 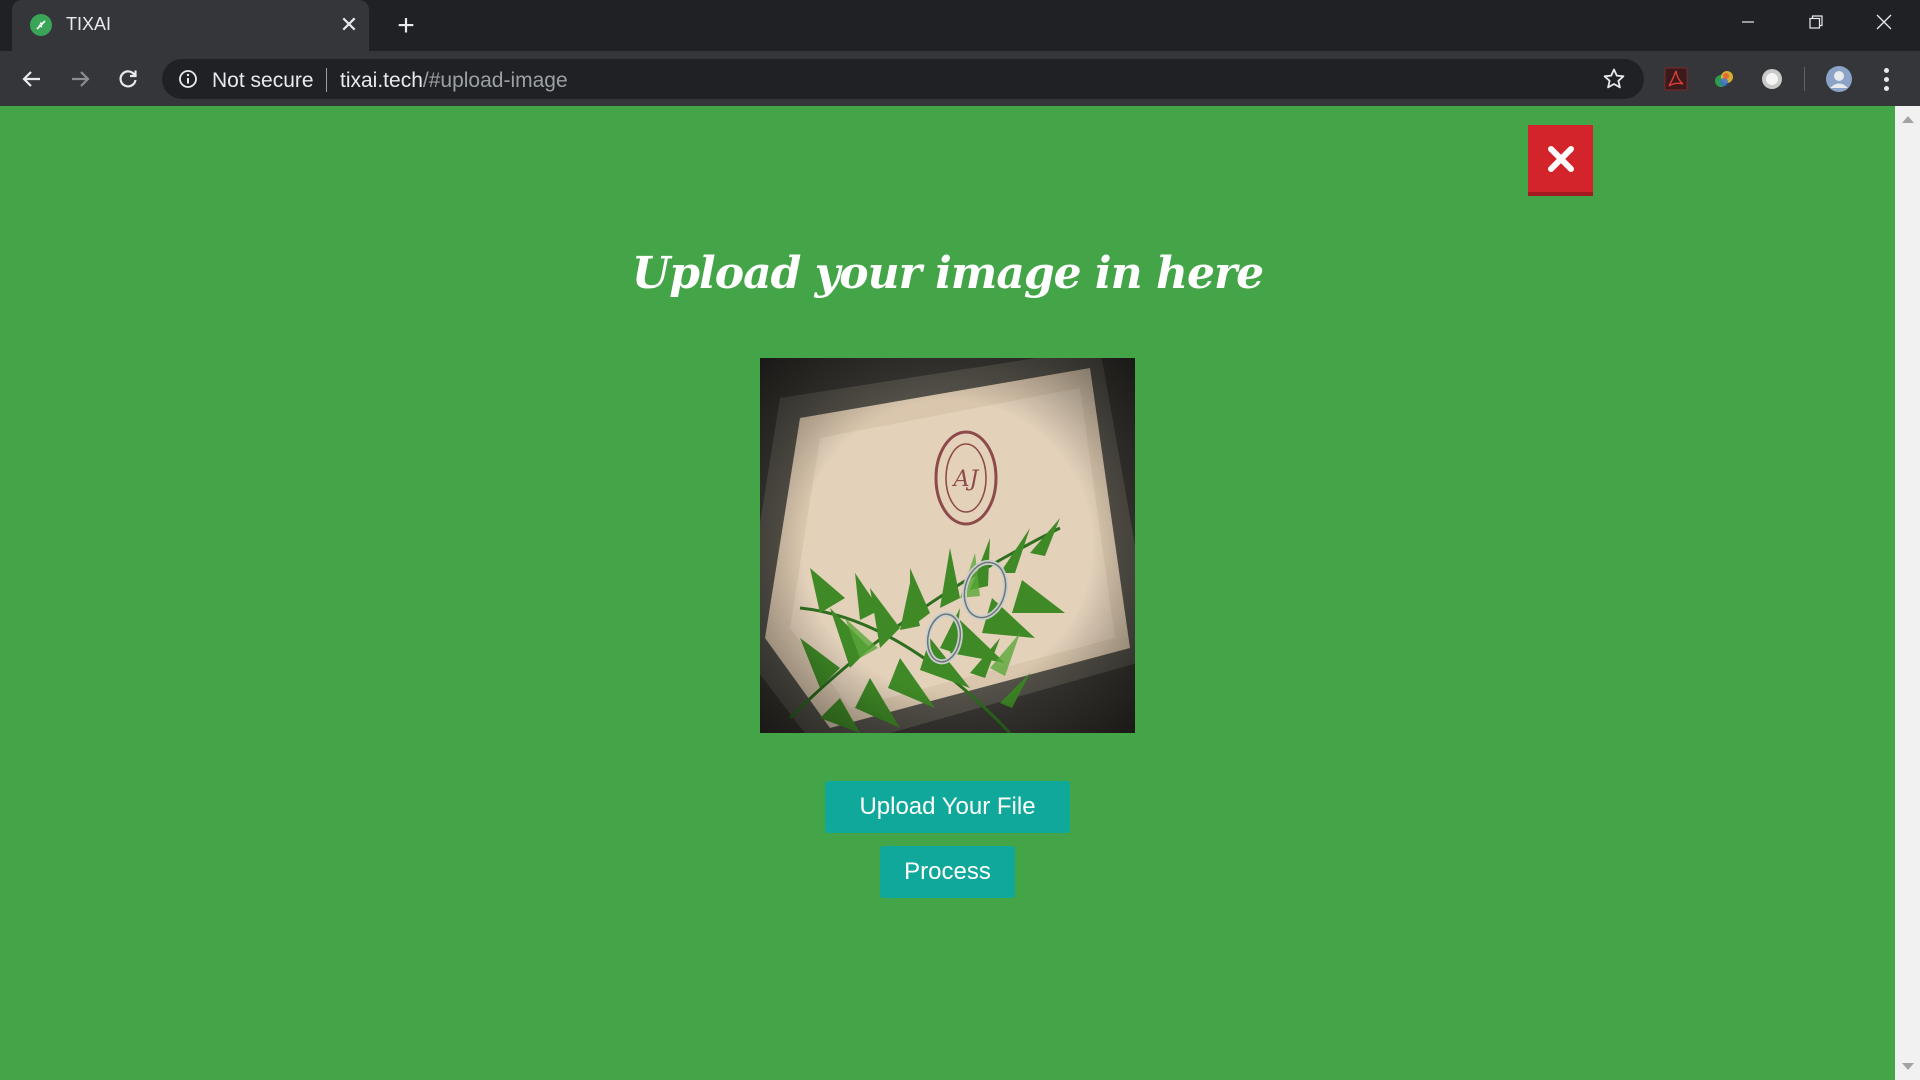 I want to click on profile-avatar-icon, so click(x=1839, y=79).